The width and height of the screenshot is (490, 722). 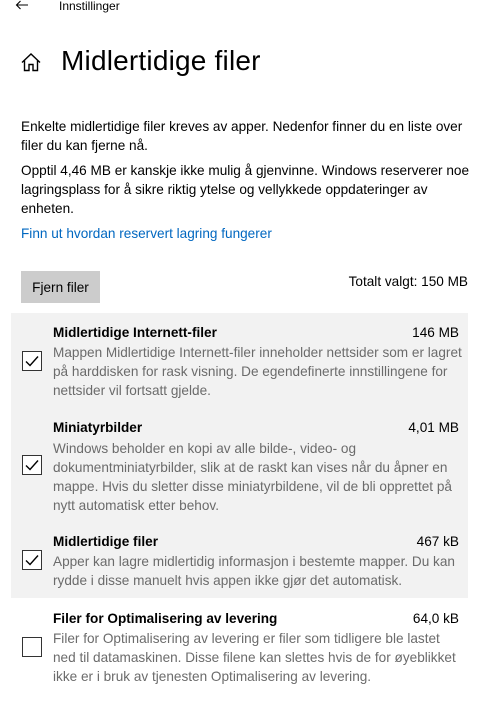 I want to click on item-name: Midlertidige Internett-filer, so click(x=135, y=332).